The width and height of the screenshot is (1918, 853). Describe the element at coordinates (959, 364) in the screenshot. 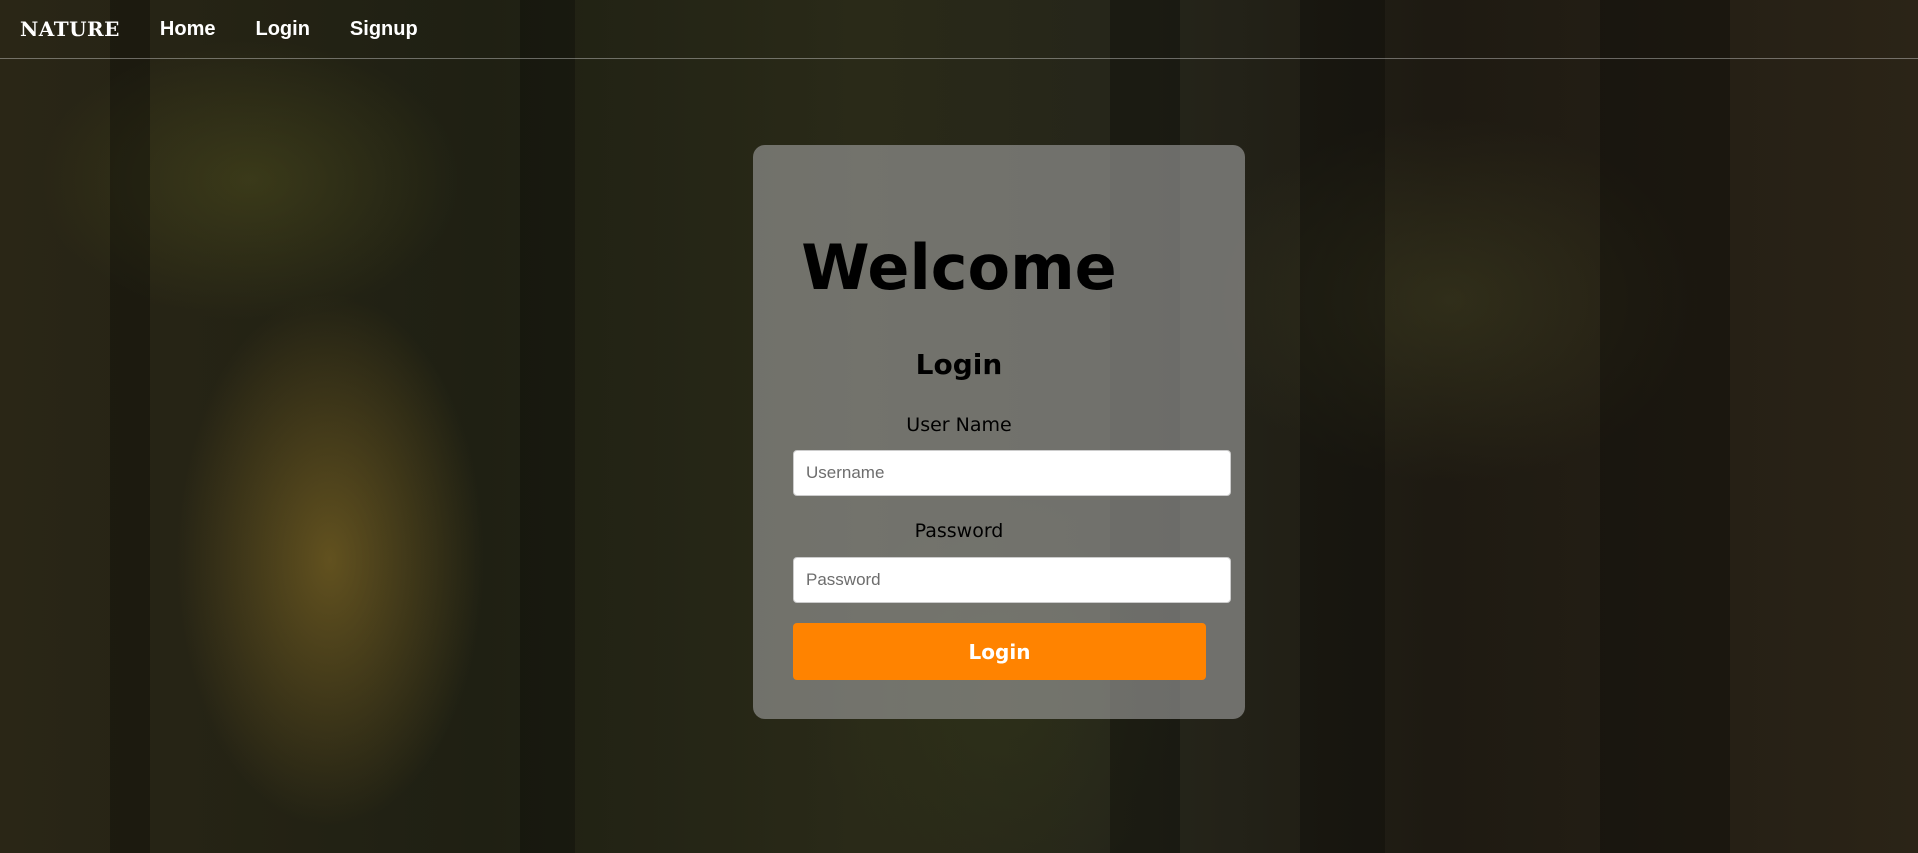

I see `login-form-title: Login` at that location.